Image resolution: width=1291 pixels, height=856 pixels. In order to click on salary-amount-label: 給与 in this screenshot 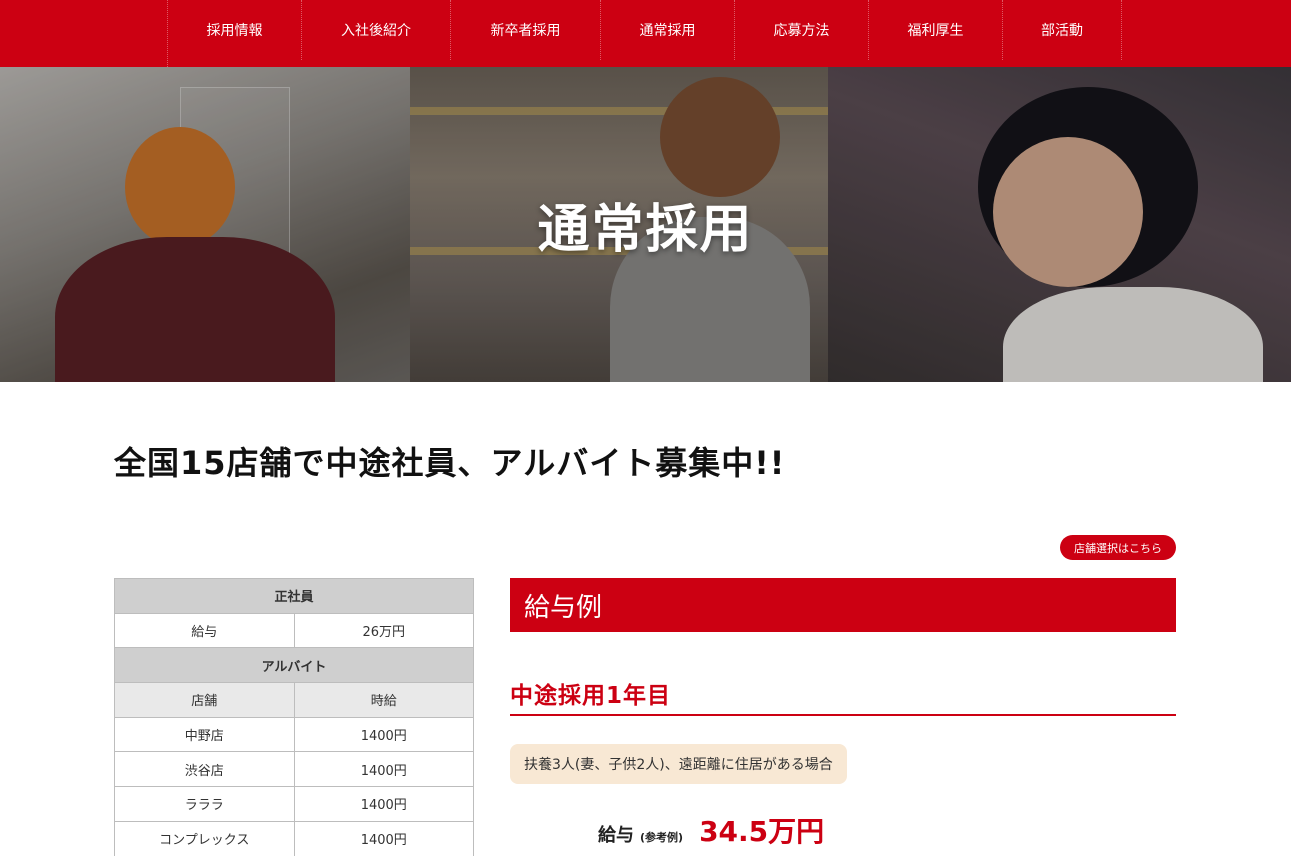, I will do `click(616, 835)`.